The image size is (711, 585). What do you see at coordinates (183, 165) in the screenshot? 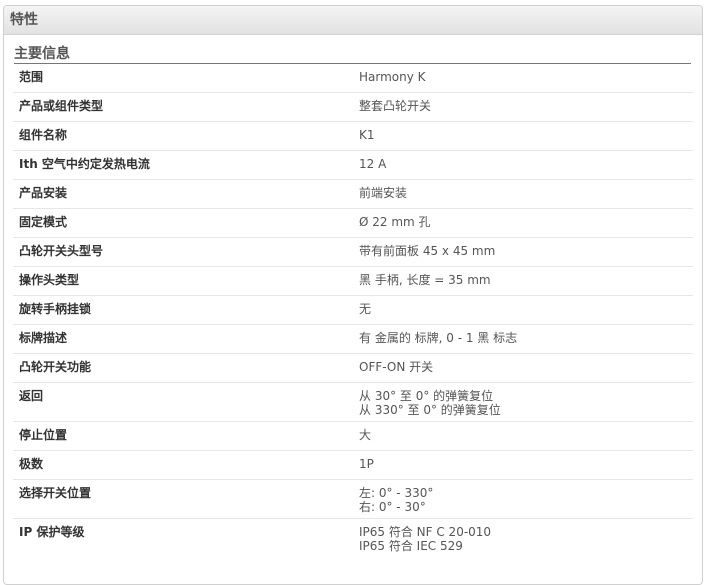
I see `property-label: Ith 空气中约定发热电流` at bounding box center [183, 165].